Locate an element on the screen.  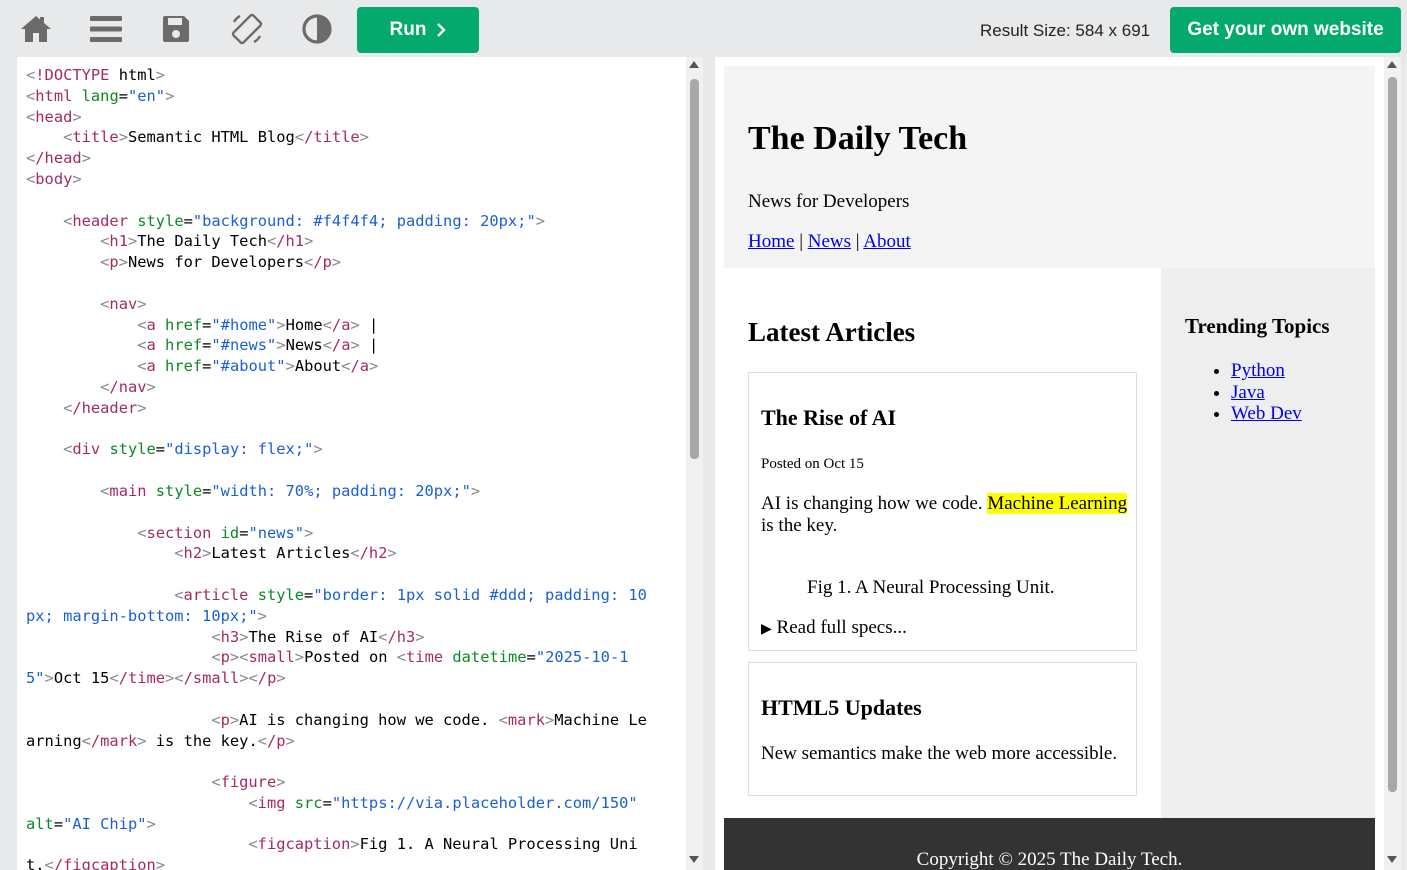
code-line: <a href="#about">About</a> is located at coordinates (341, 366).